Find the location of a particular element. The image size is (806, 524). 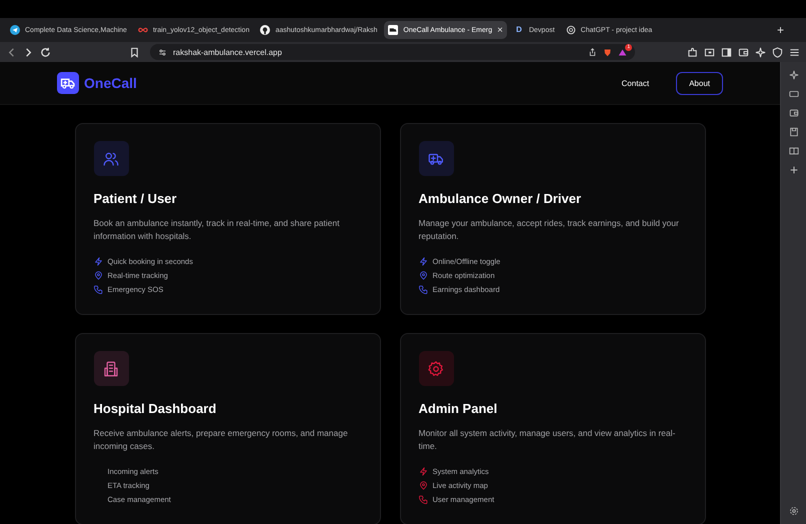

card-description: Book an ambulance instantly, track in real-time, and share patient information with hospitals. is located at coordinates (217, 230).